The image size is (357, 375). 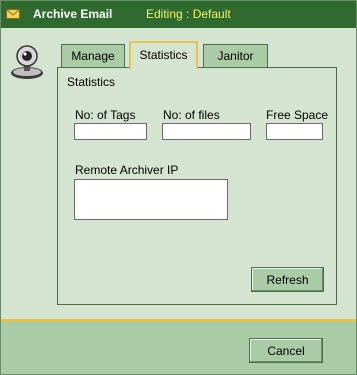 What do you see at coordinates (110, 131) in the screenshot?
I see `tags-field` at bounding box center [110, 131].